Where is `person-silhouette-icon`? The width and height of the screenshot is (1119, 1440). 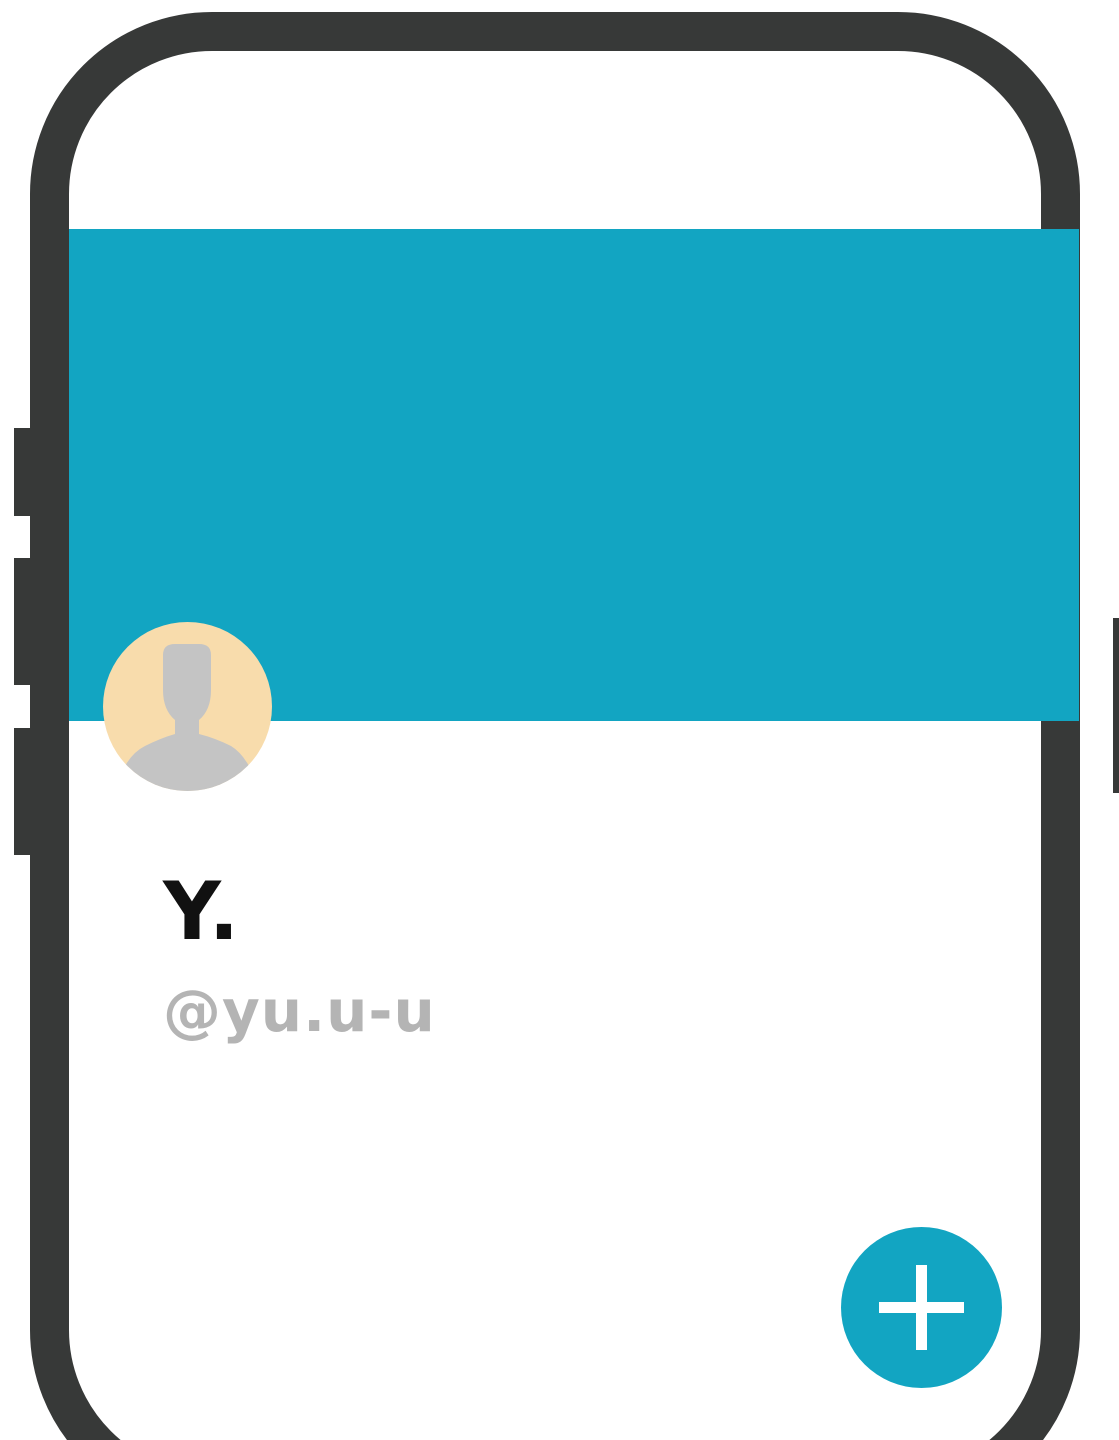
person-silhouette-icon is located at coordinates (187, 706).